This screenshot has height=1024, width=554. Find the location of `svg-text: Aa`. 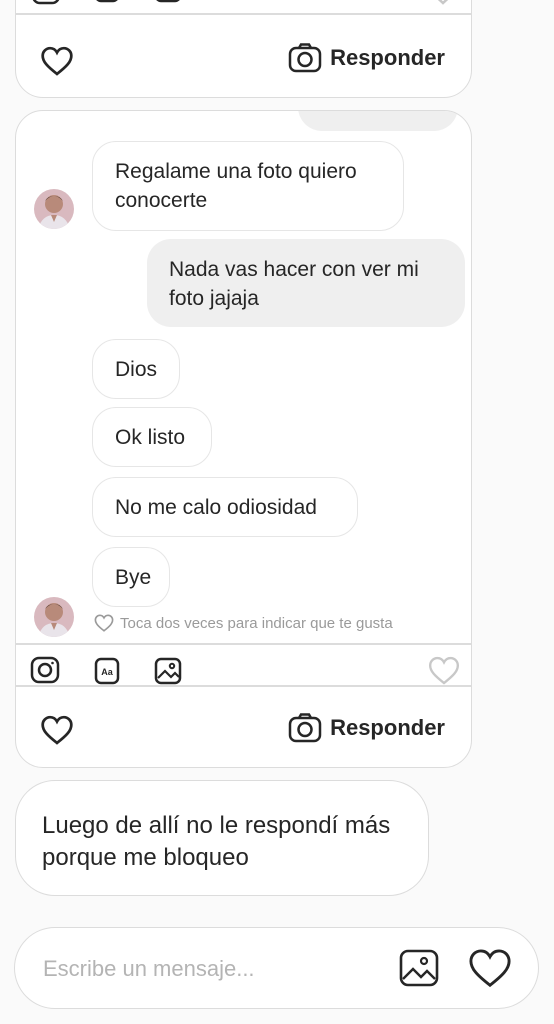

svg-text: Aa is located at coordinates (107, 672).